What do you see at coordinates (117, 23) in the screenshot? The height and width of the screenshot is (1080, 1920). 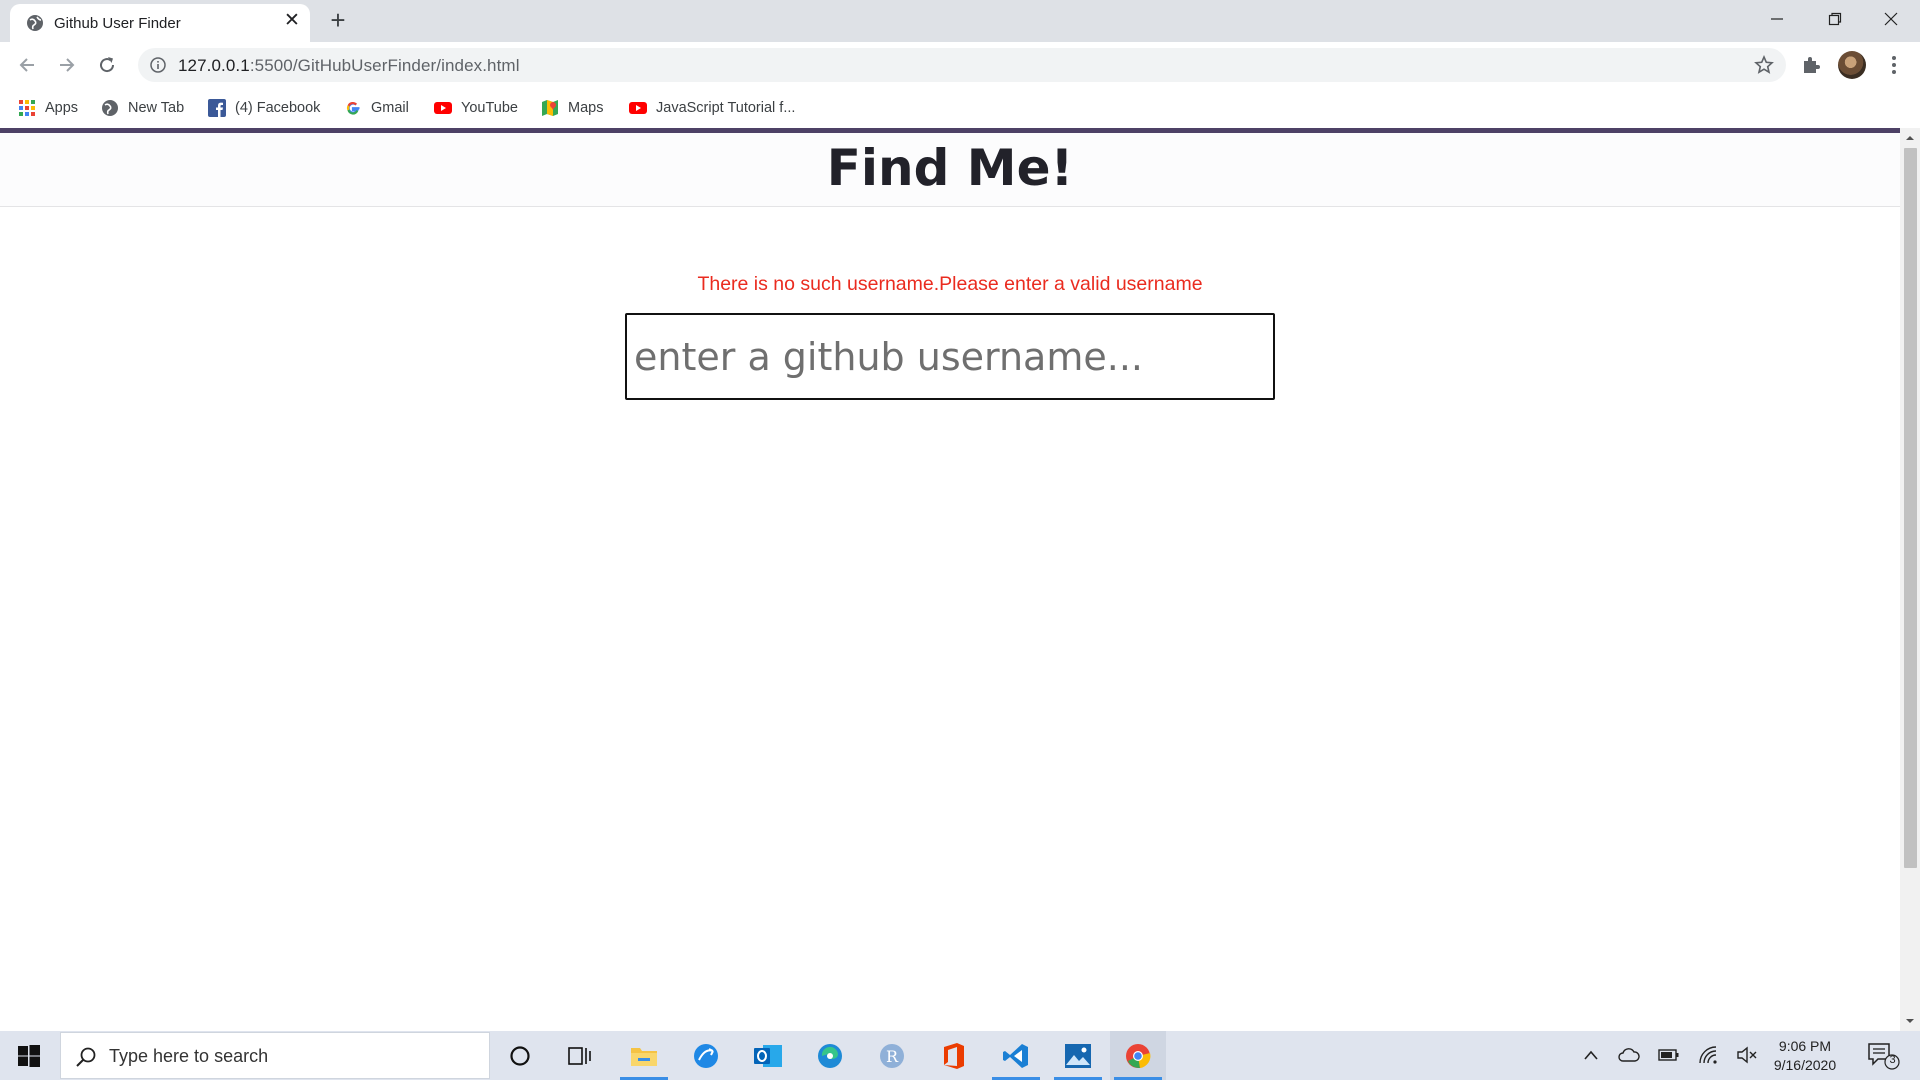 I see `tab-title: Github User Finder` at bounding box center [117, 23].